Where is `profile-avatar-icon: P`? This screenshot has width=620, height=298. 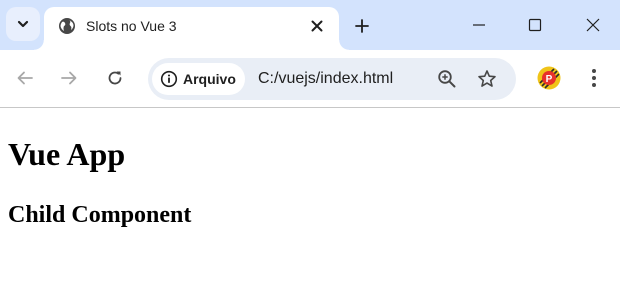
profile-avatar-icon: P is located at coordinates (549, 78).